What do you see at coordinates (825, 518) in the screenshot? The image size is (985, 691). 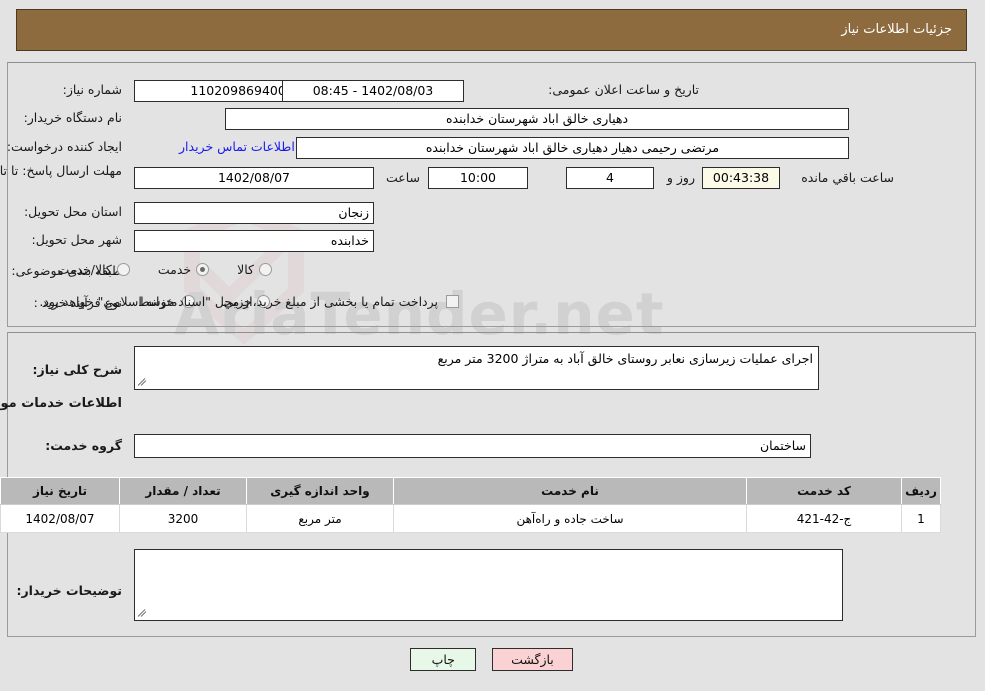 I see `cell-code: ج-42-421` at bounding box center [825, 518].